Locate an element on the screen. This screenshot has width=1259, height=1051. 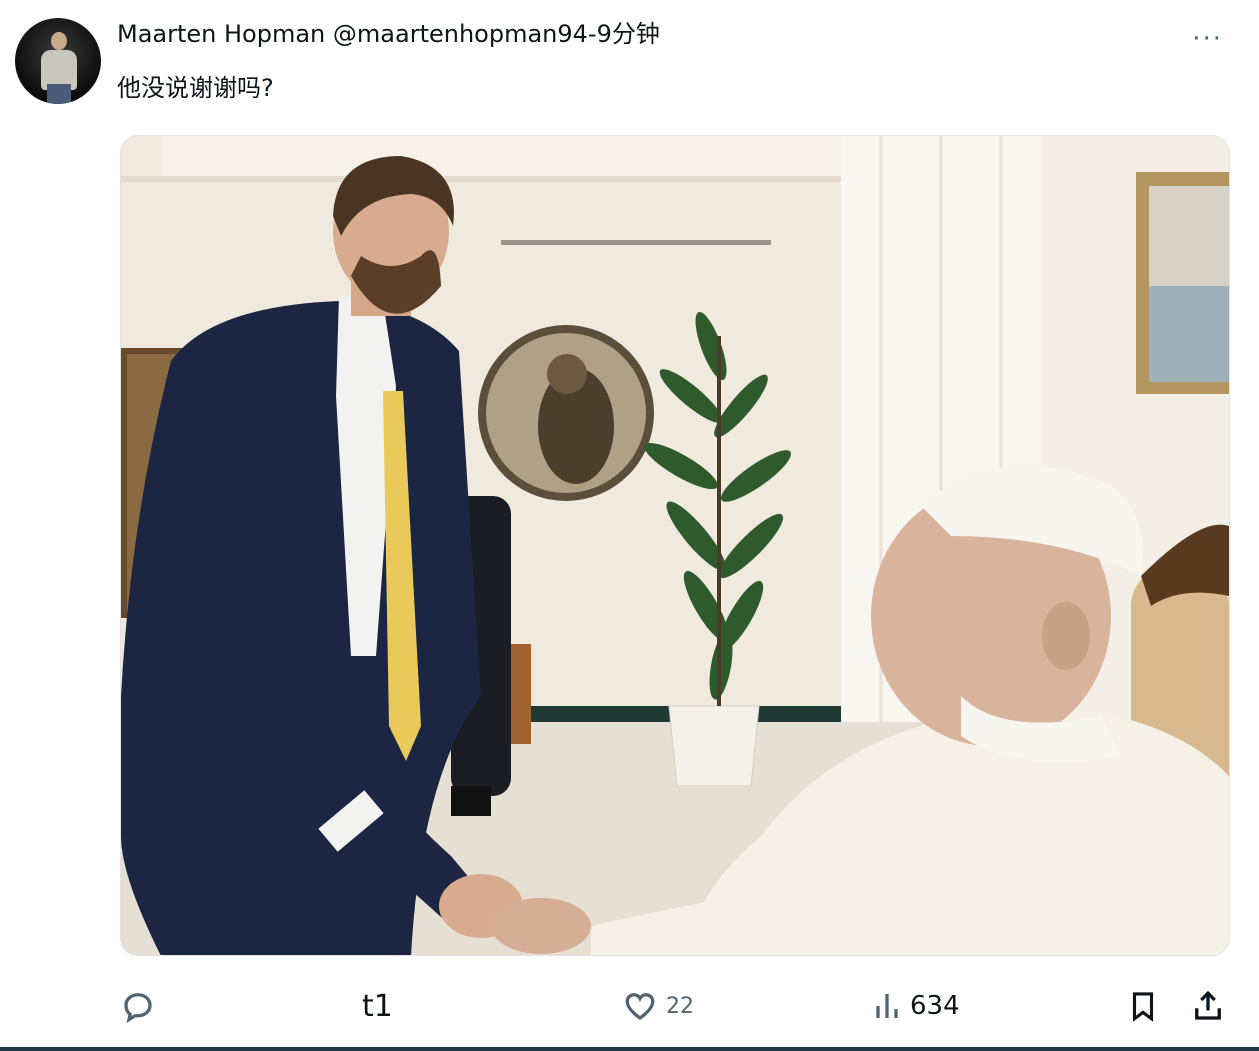
bottom-divider is located at coordinates (629, 1049).